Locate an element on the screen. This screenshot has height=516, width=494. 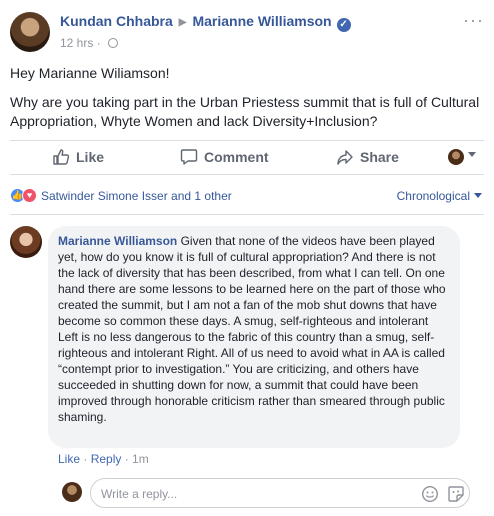
share-button: Share is located at coordinates (367, 157).